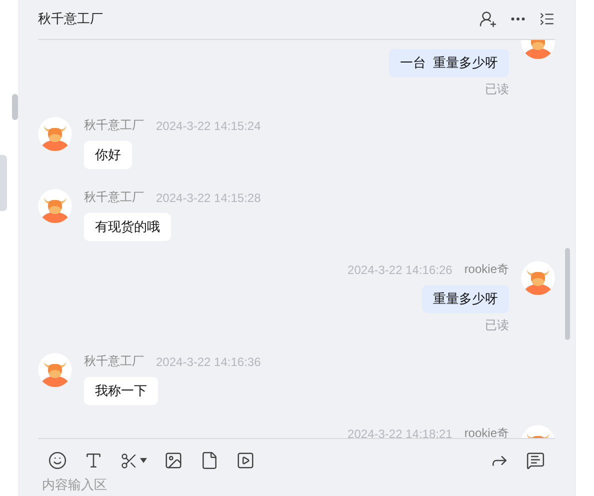 The width and height of the screenshot is (594, 496). Describe the element at coordinates (296, 486) in the screenshot. I see `message-input: 内容输入区` at that location.